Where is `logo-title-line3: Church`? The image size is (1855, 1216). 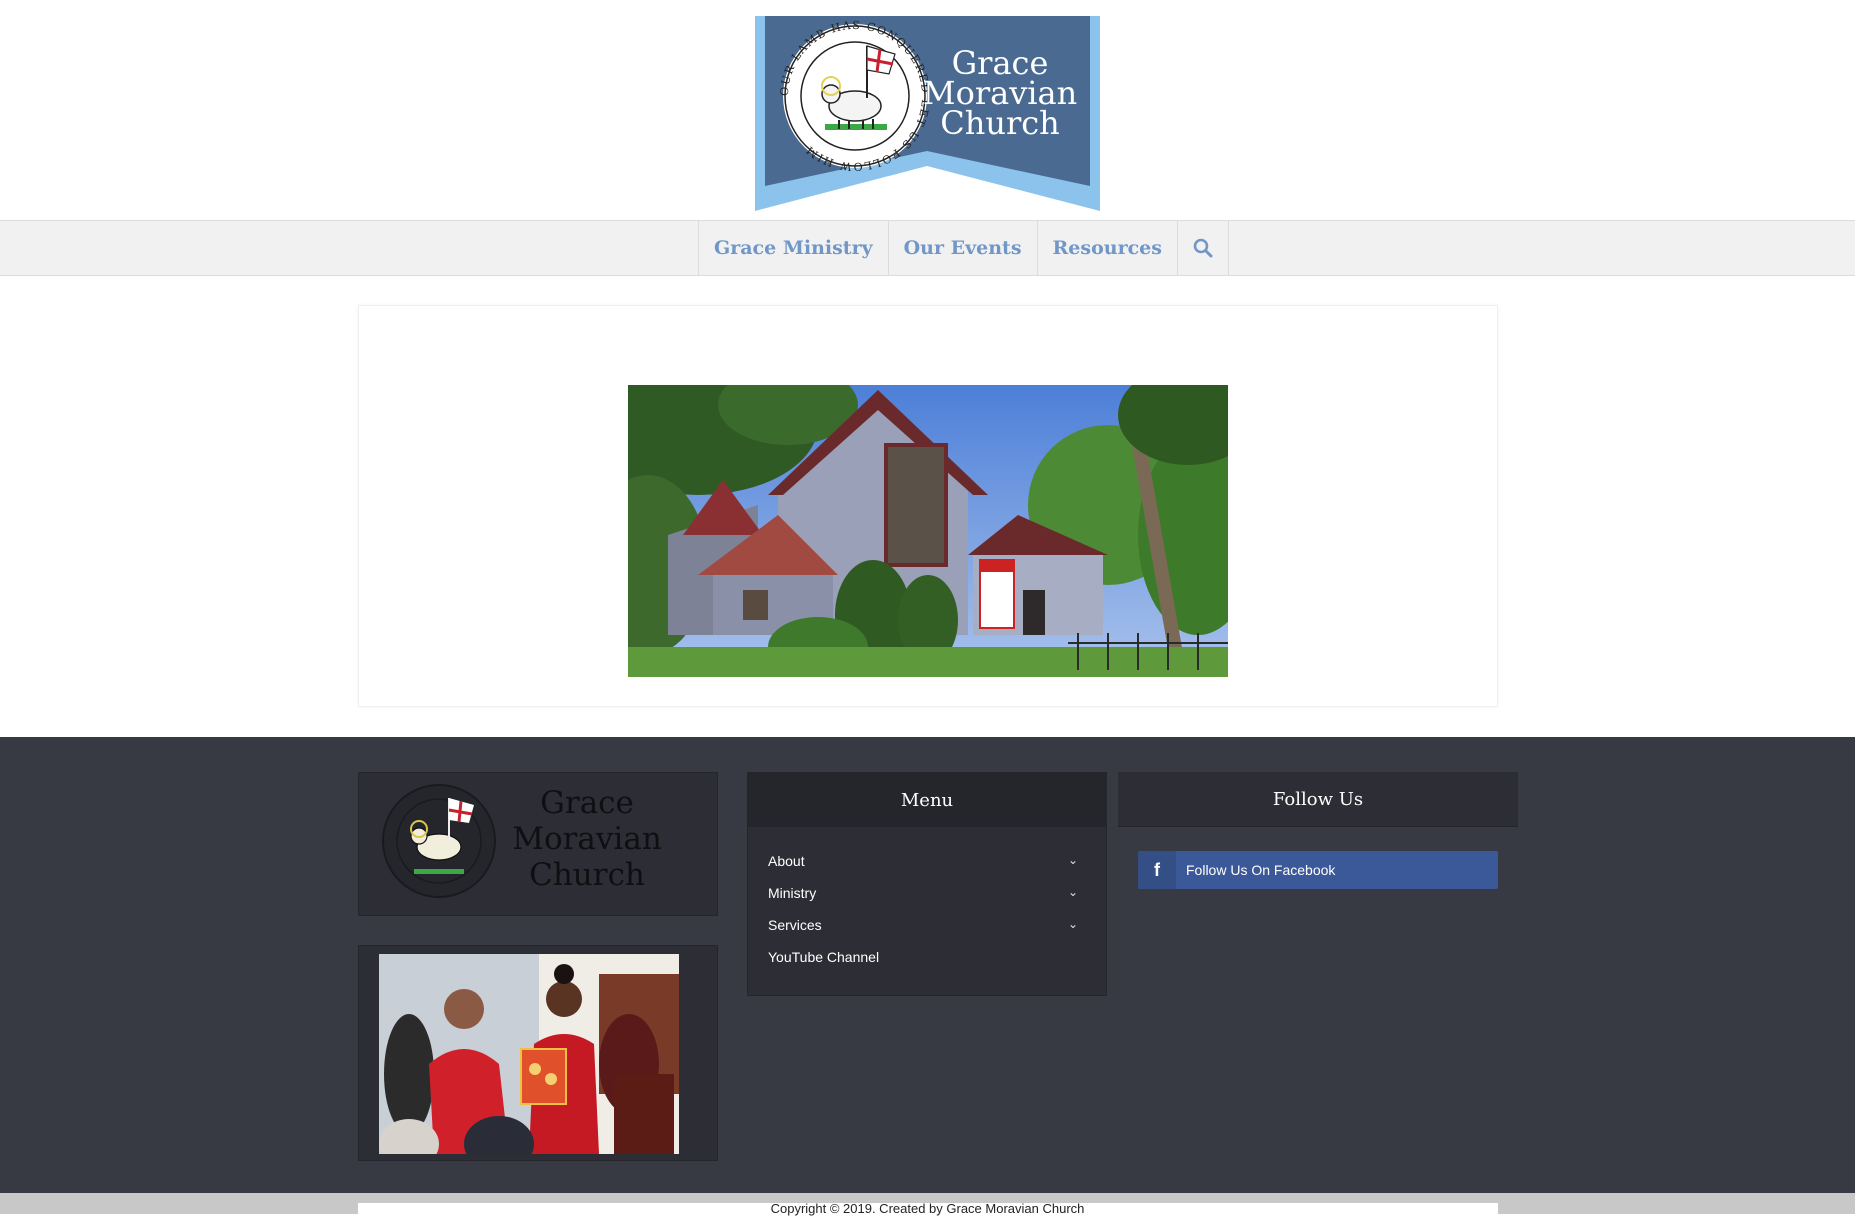
logo-title-line3: Church is located at coordinates (1000, 123).